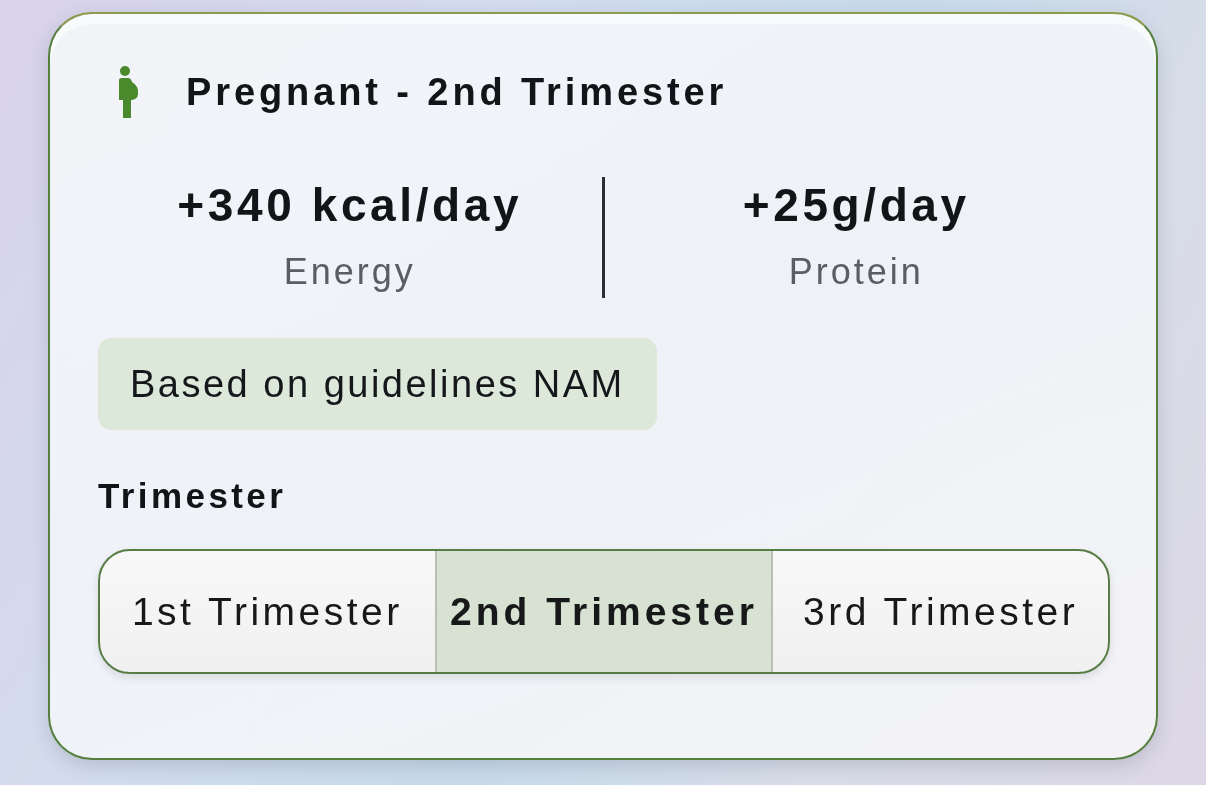 The width and height of the screenshot is (1206, 785). Describe the element at coordinates (267, 611) in the screenshot. I see `trimester-segment: 1st Trimester` at that location.